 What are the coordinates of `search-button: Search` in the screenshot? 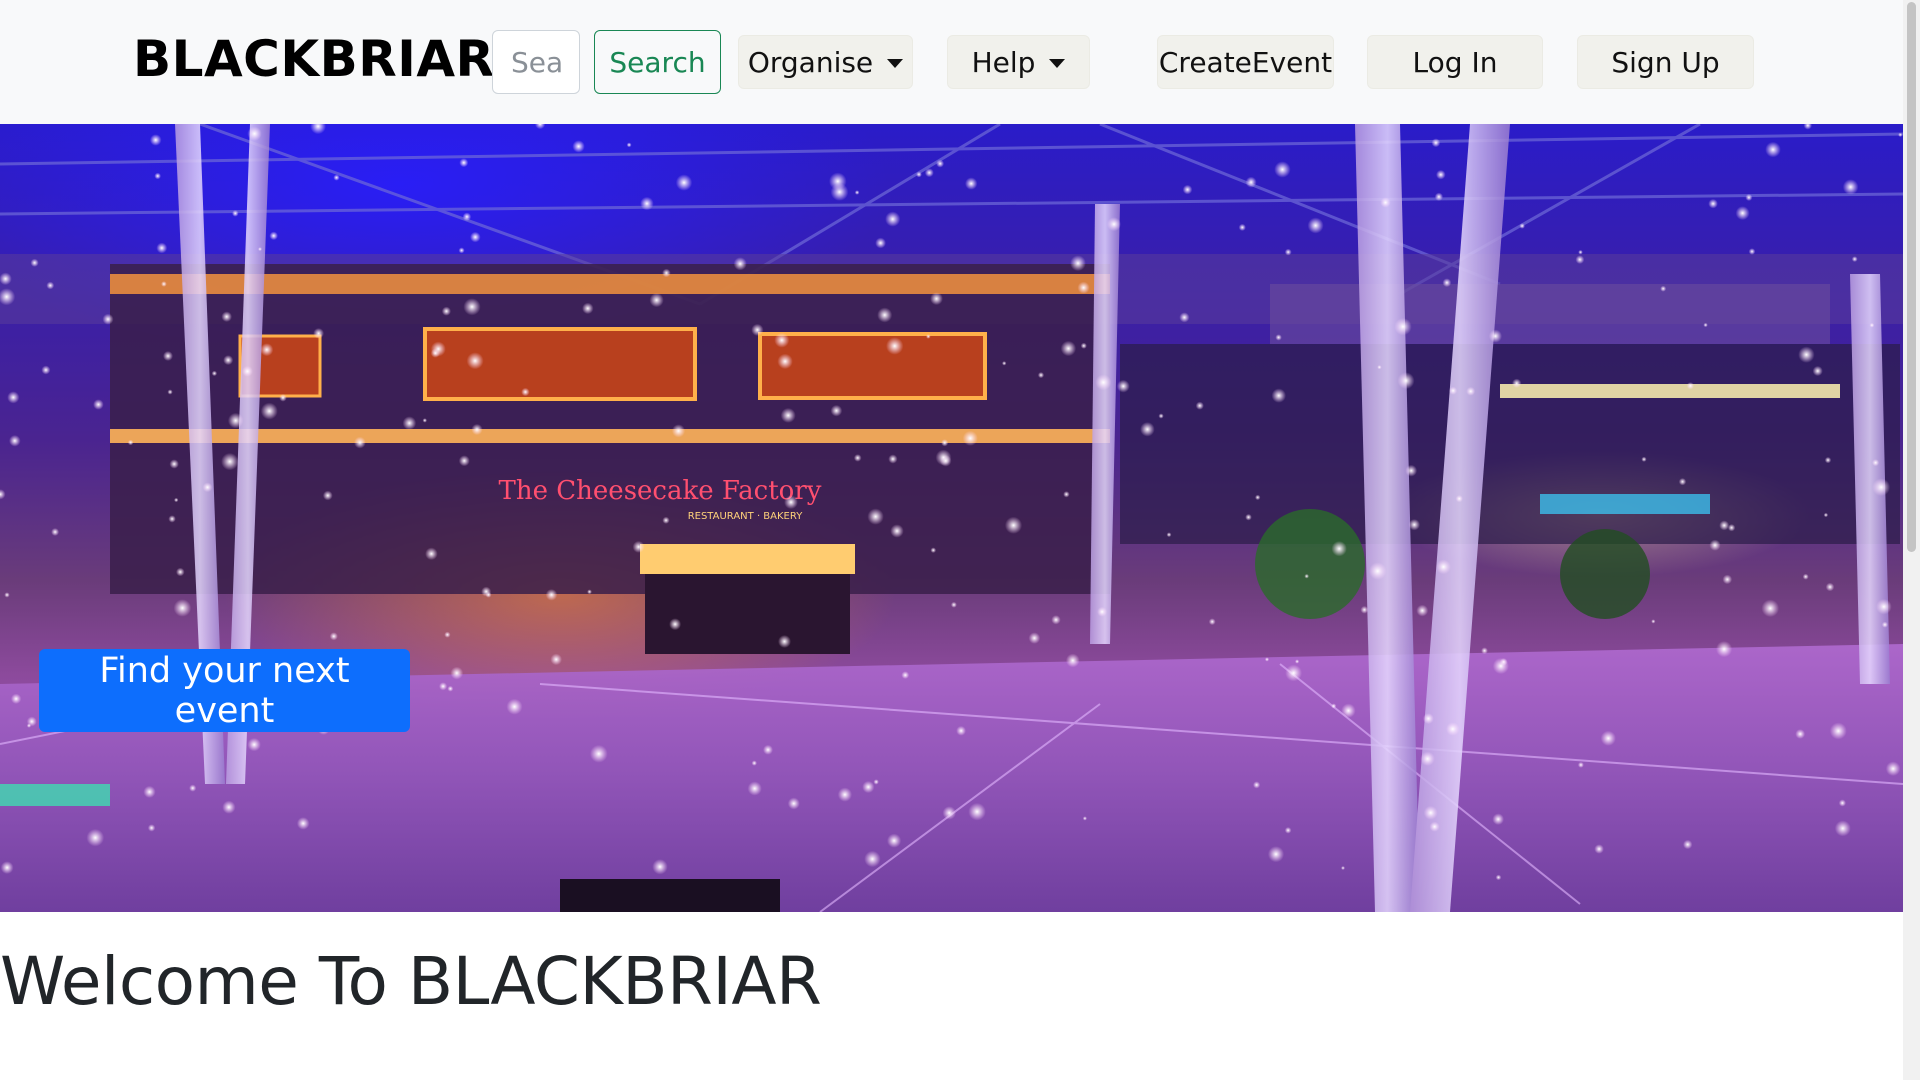 It's located at (657, 62).